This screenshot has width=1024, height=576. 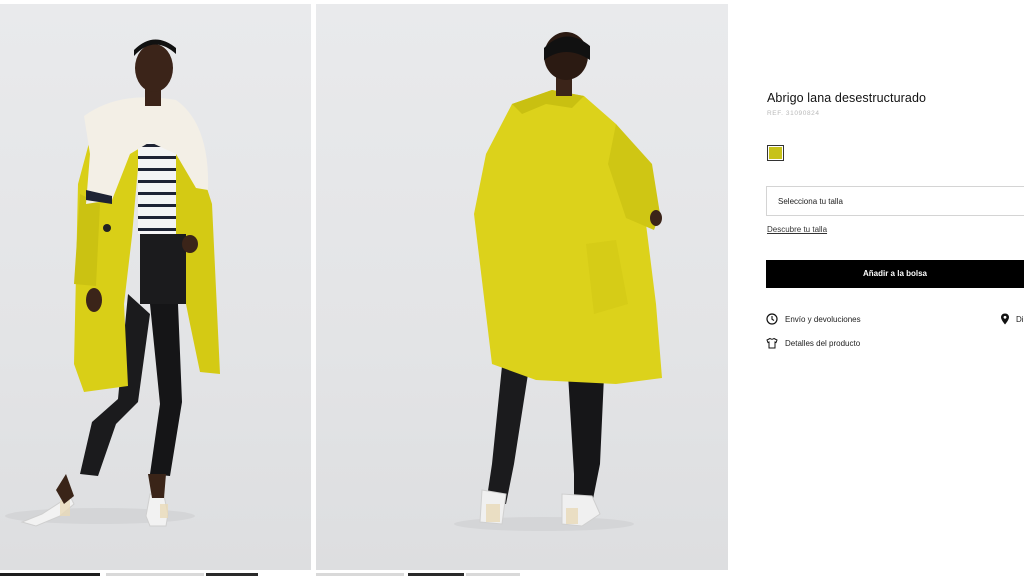 What do you see at coordinates (1005, 319) in the screenshot?
I see `map-pin-icon` at bounding box center [1005, 319].